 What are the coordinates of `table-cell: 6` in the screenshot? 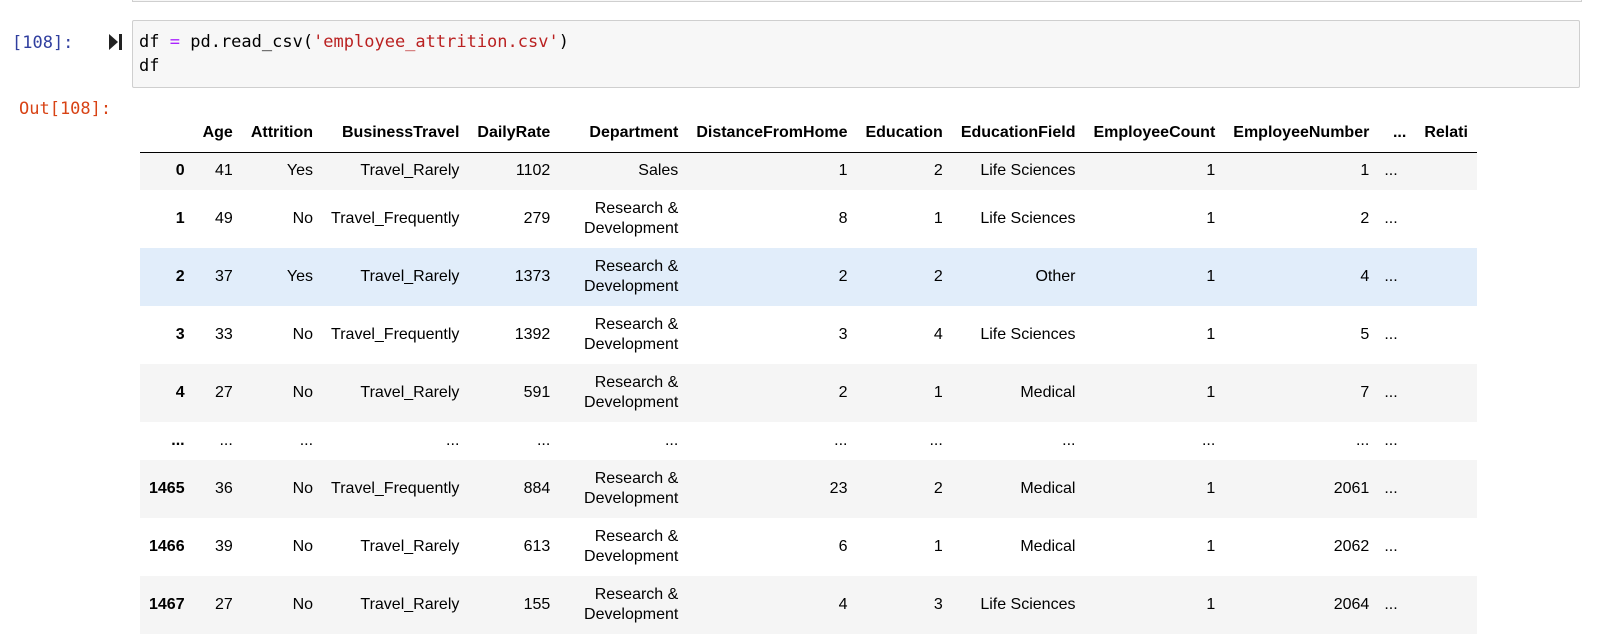 It's located at (843, 546).